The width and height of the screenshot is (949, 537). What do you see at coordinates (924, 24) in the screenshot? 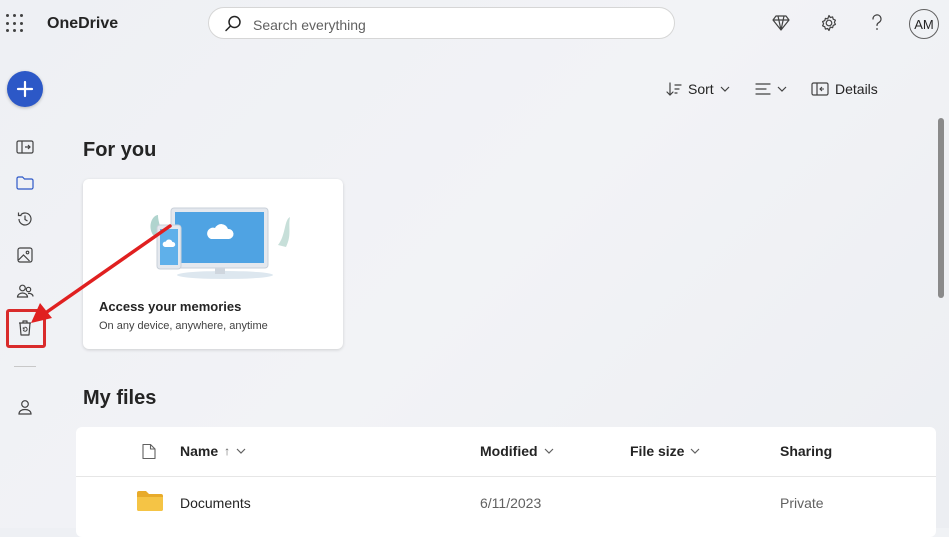
I see `avatar: AM` at bounding box center [924, 24].